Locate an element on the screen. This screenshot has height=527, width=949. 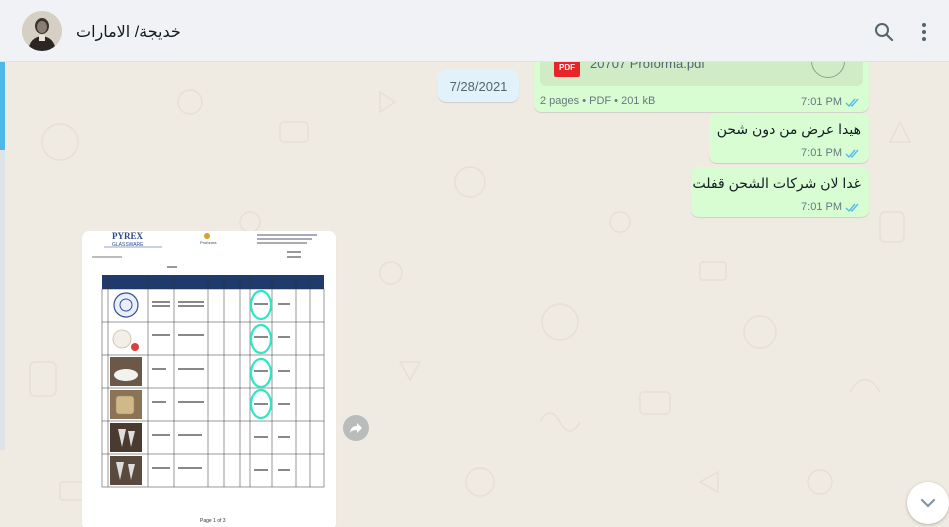
search-icon is located at coordinates (884, 32).